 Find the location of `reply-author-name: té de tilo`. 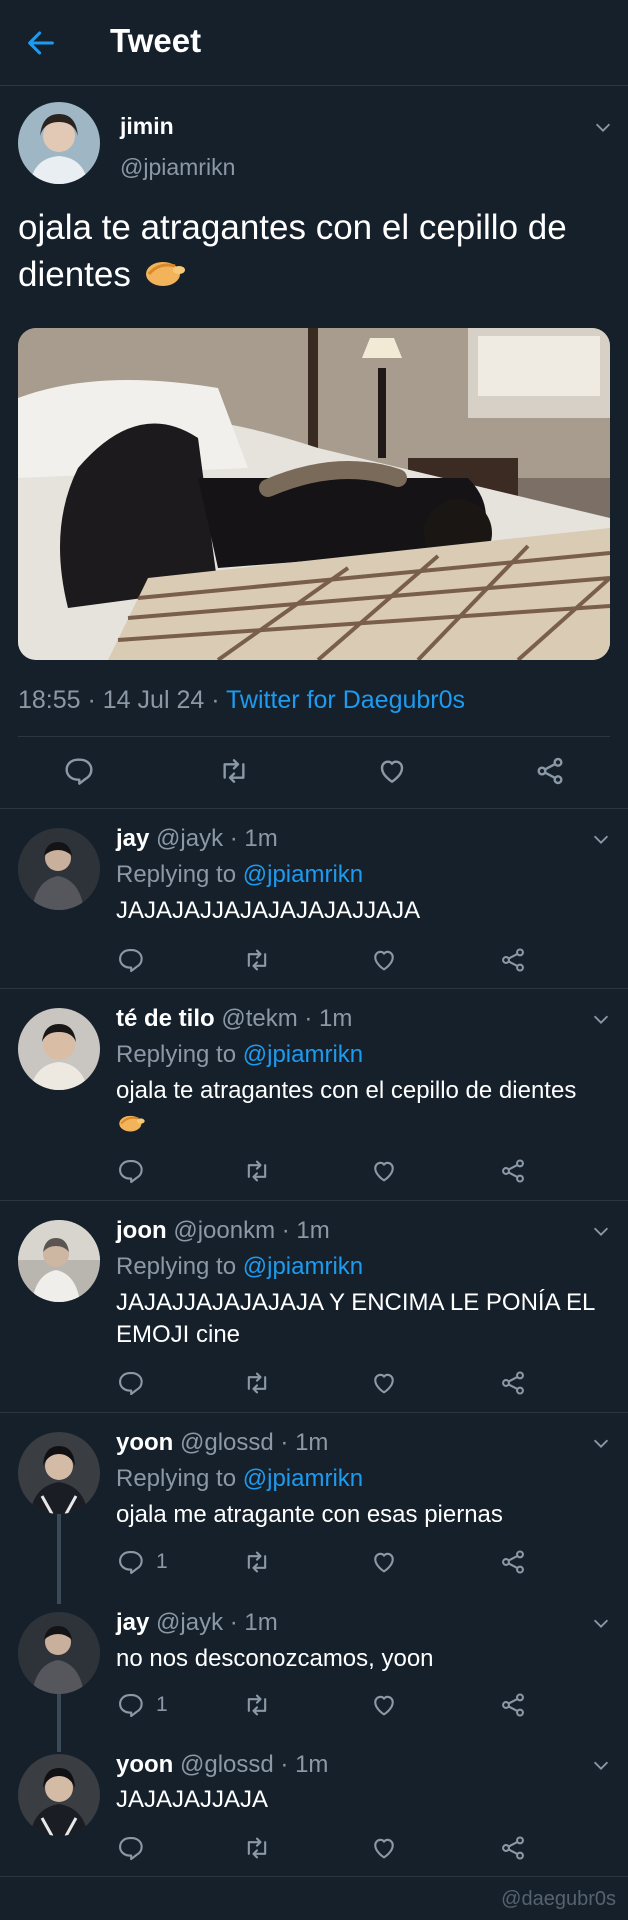

reply-author-name: té de tilo is located at coordinates (165, 1018).